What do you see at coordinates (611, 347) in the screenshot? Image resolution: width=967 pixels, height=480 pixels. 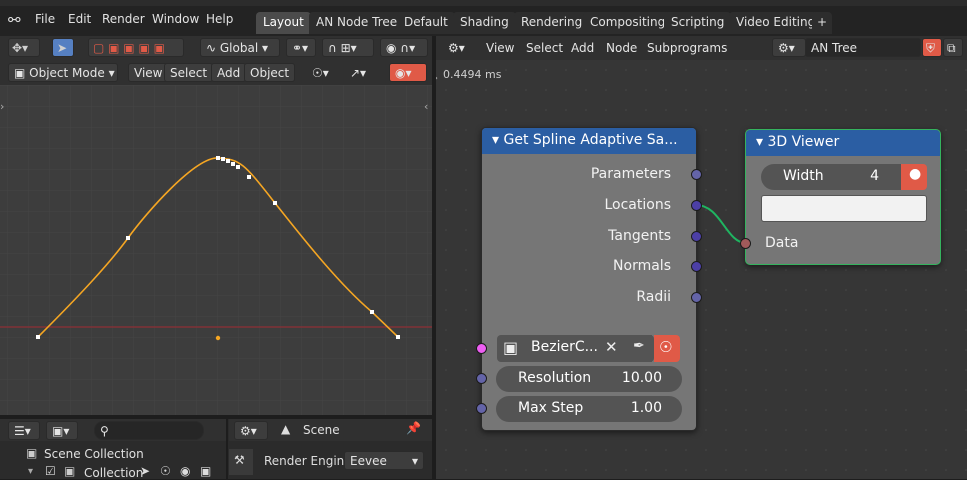 I see `clear-object-icon: ✕` at bounding box center [611, 347].